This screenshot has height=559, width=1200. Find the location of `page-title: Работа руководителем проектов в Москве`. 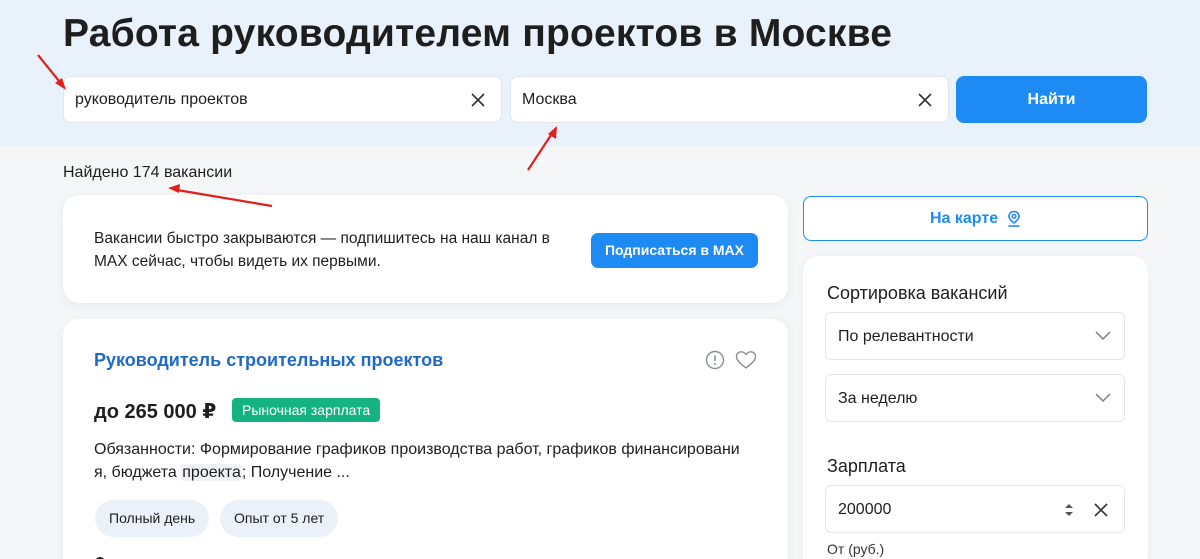

page-title: Работа руководителем проектов в Москве is located at coordinates (478, 33).